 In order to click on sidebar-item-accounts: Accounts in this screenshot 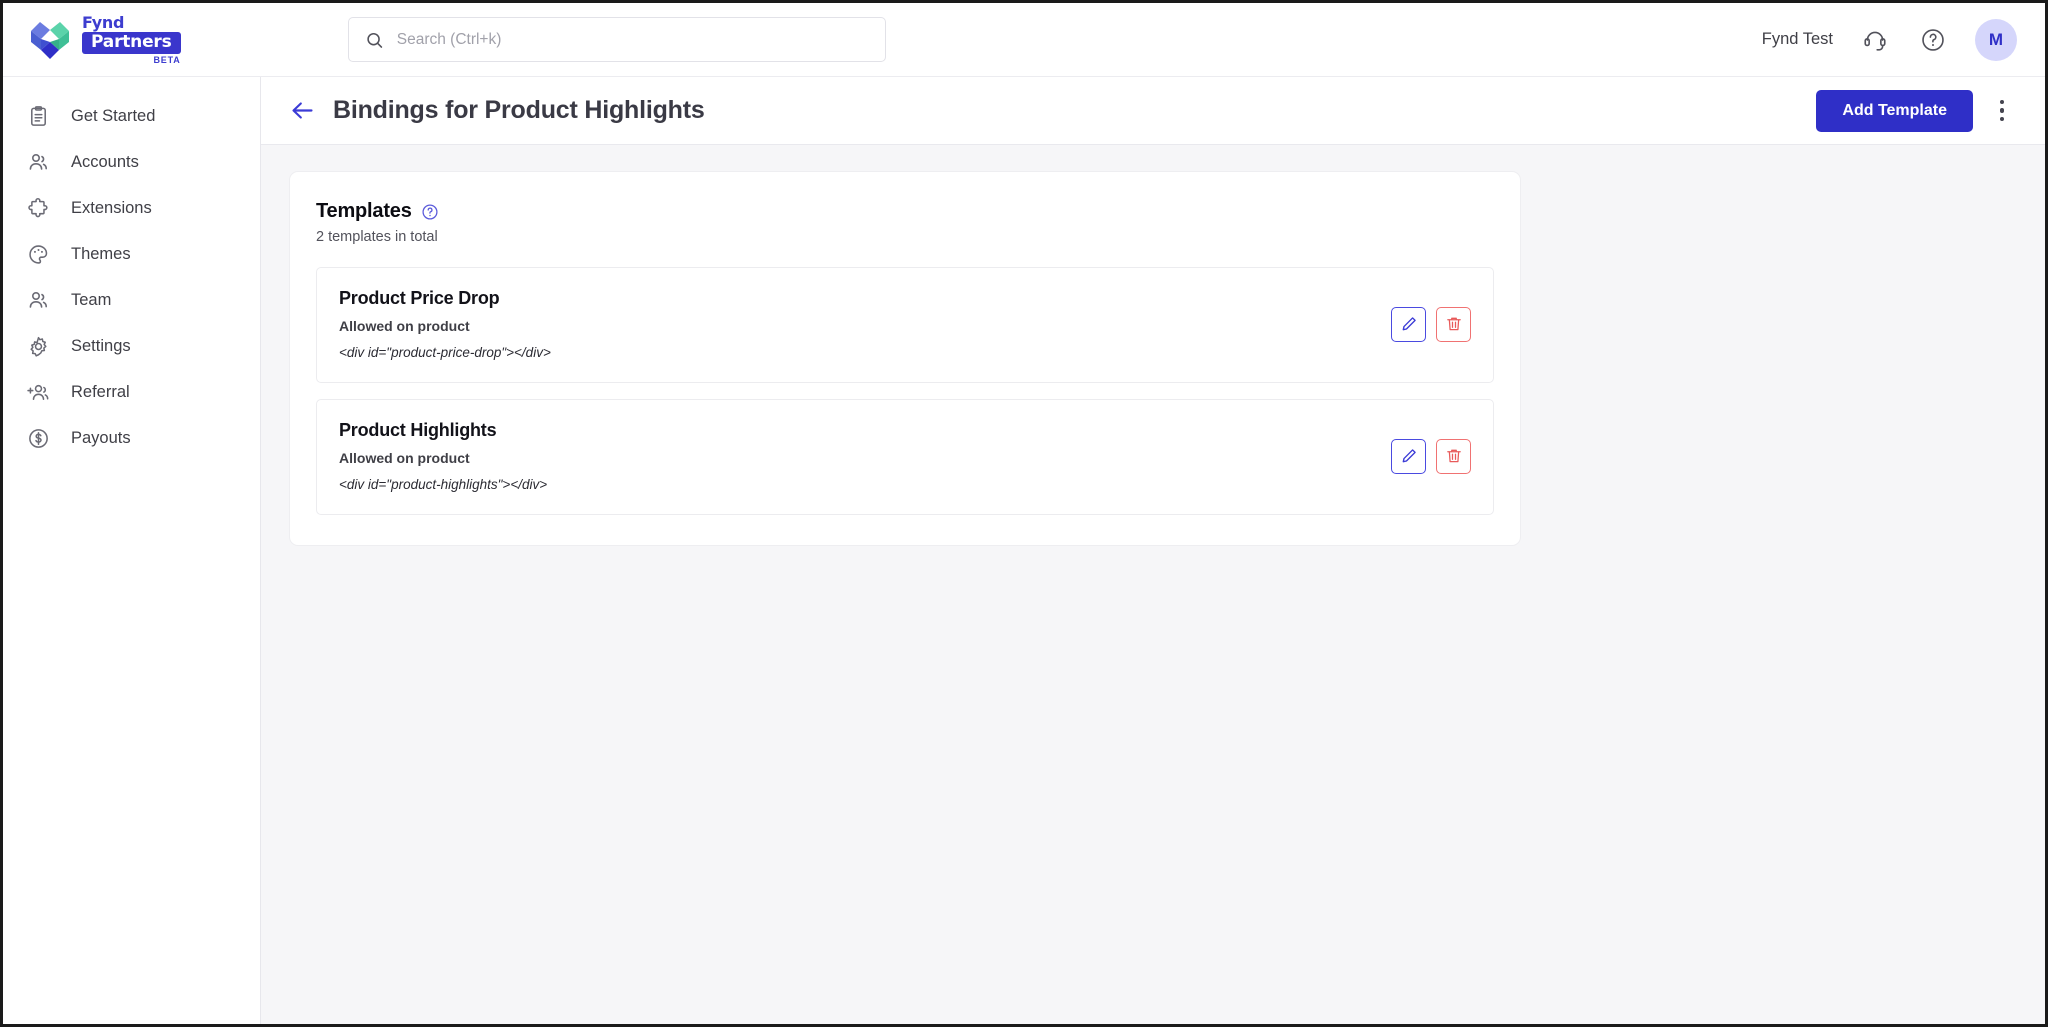, I will do `click(131, 162)`.